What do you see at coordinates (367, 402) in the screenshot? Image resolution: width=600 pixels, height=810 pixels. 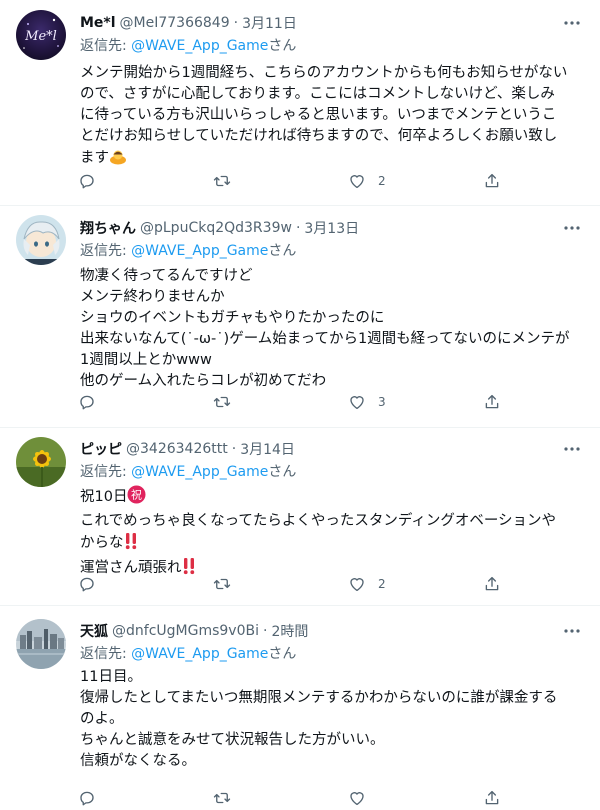 I see `like-button: 3` at bounding box center [367, 402].